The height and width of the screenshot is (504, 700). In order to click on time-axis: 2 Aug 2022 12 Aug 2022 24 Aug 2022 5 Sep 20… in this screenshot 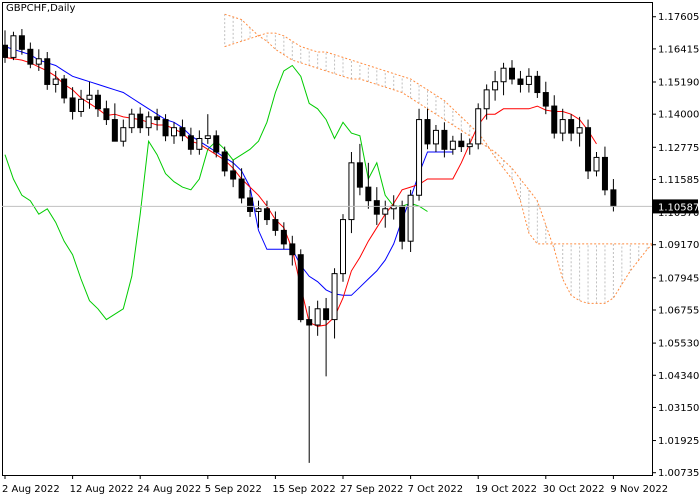, I will do `click(335, 485)`.